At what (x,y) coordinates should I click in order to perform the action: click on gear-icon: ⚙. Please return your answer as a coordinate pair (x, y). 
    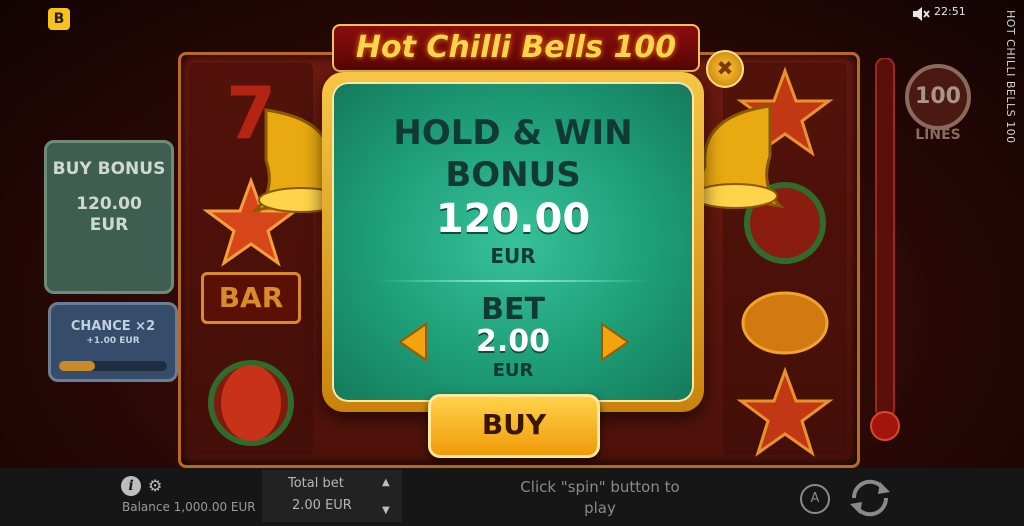
    Looking at the image, I should click on (156, 486).